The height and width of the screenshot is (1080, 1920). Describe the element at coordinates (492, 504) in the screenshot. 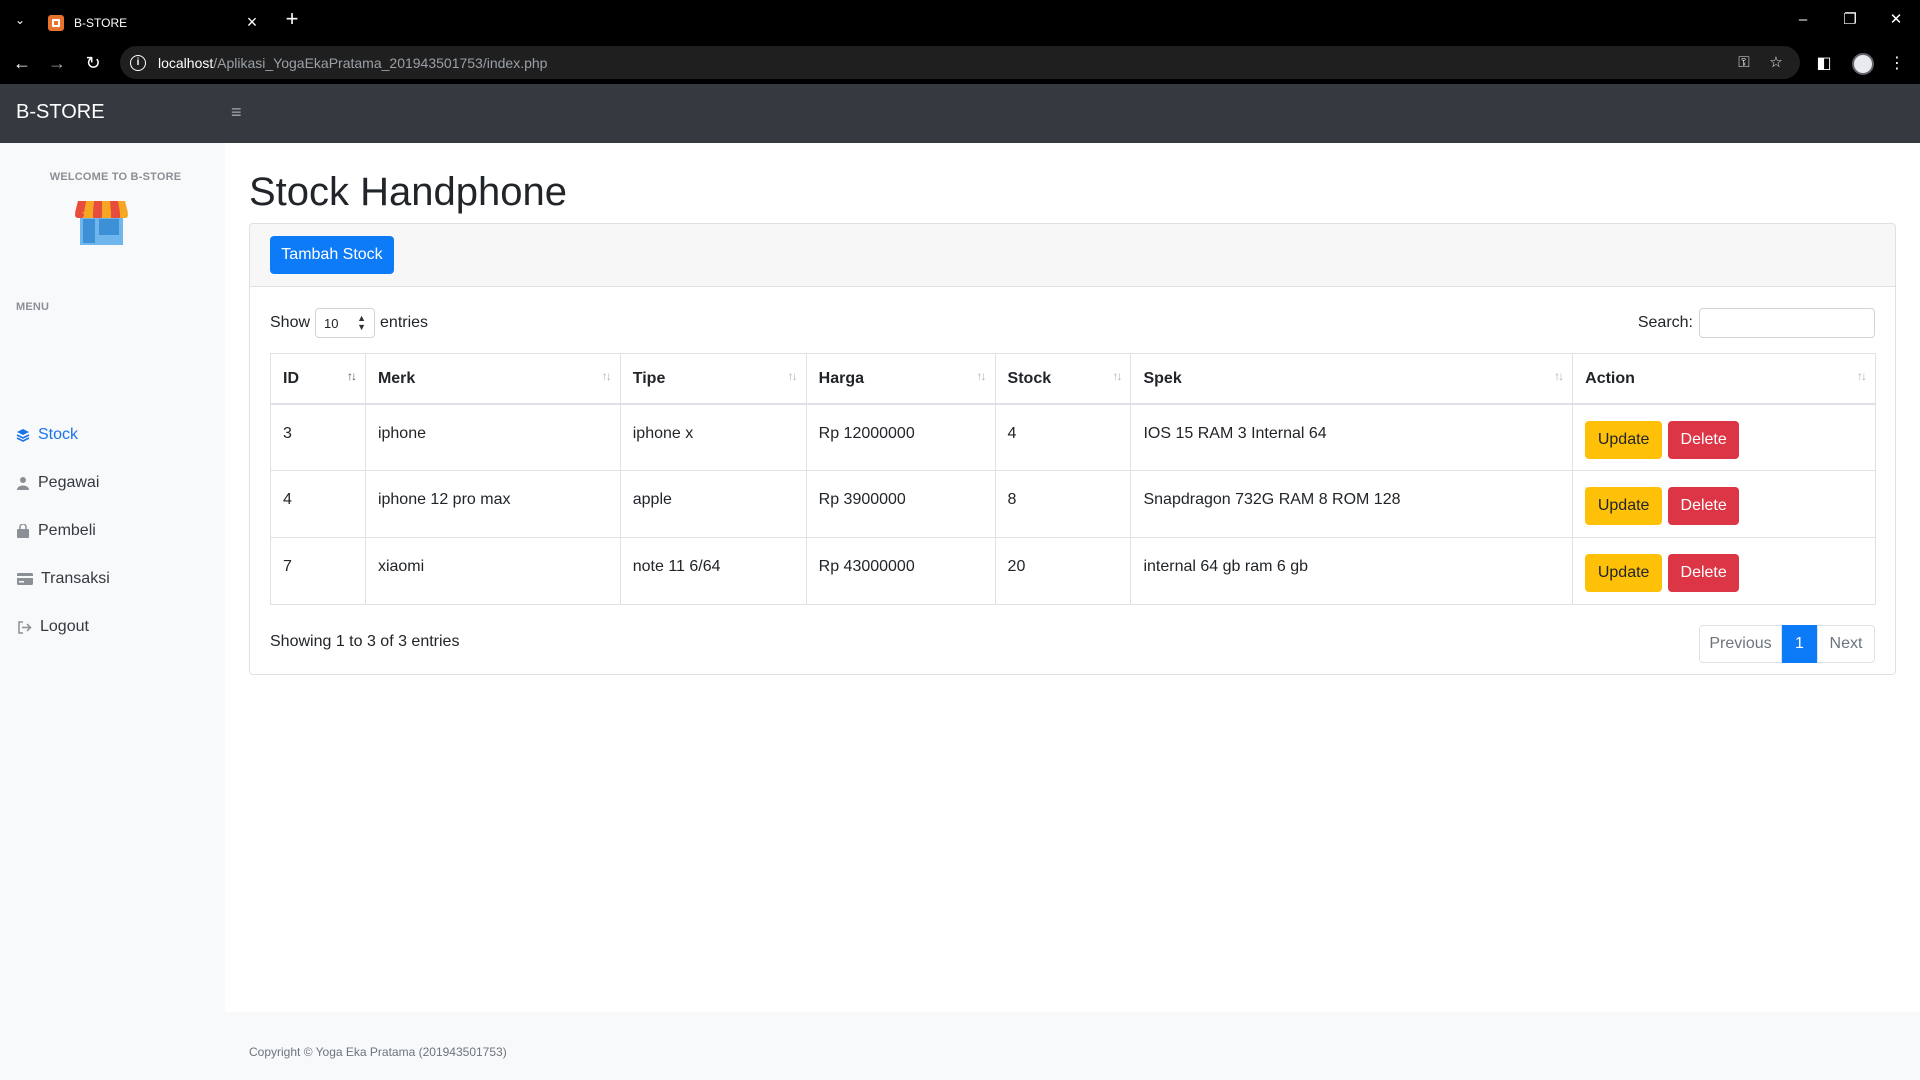

I see `cell-merk: iphone 12 pro max` at that location.